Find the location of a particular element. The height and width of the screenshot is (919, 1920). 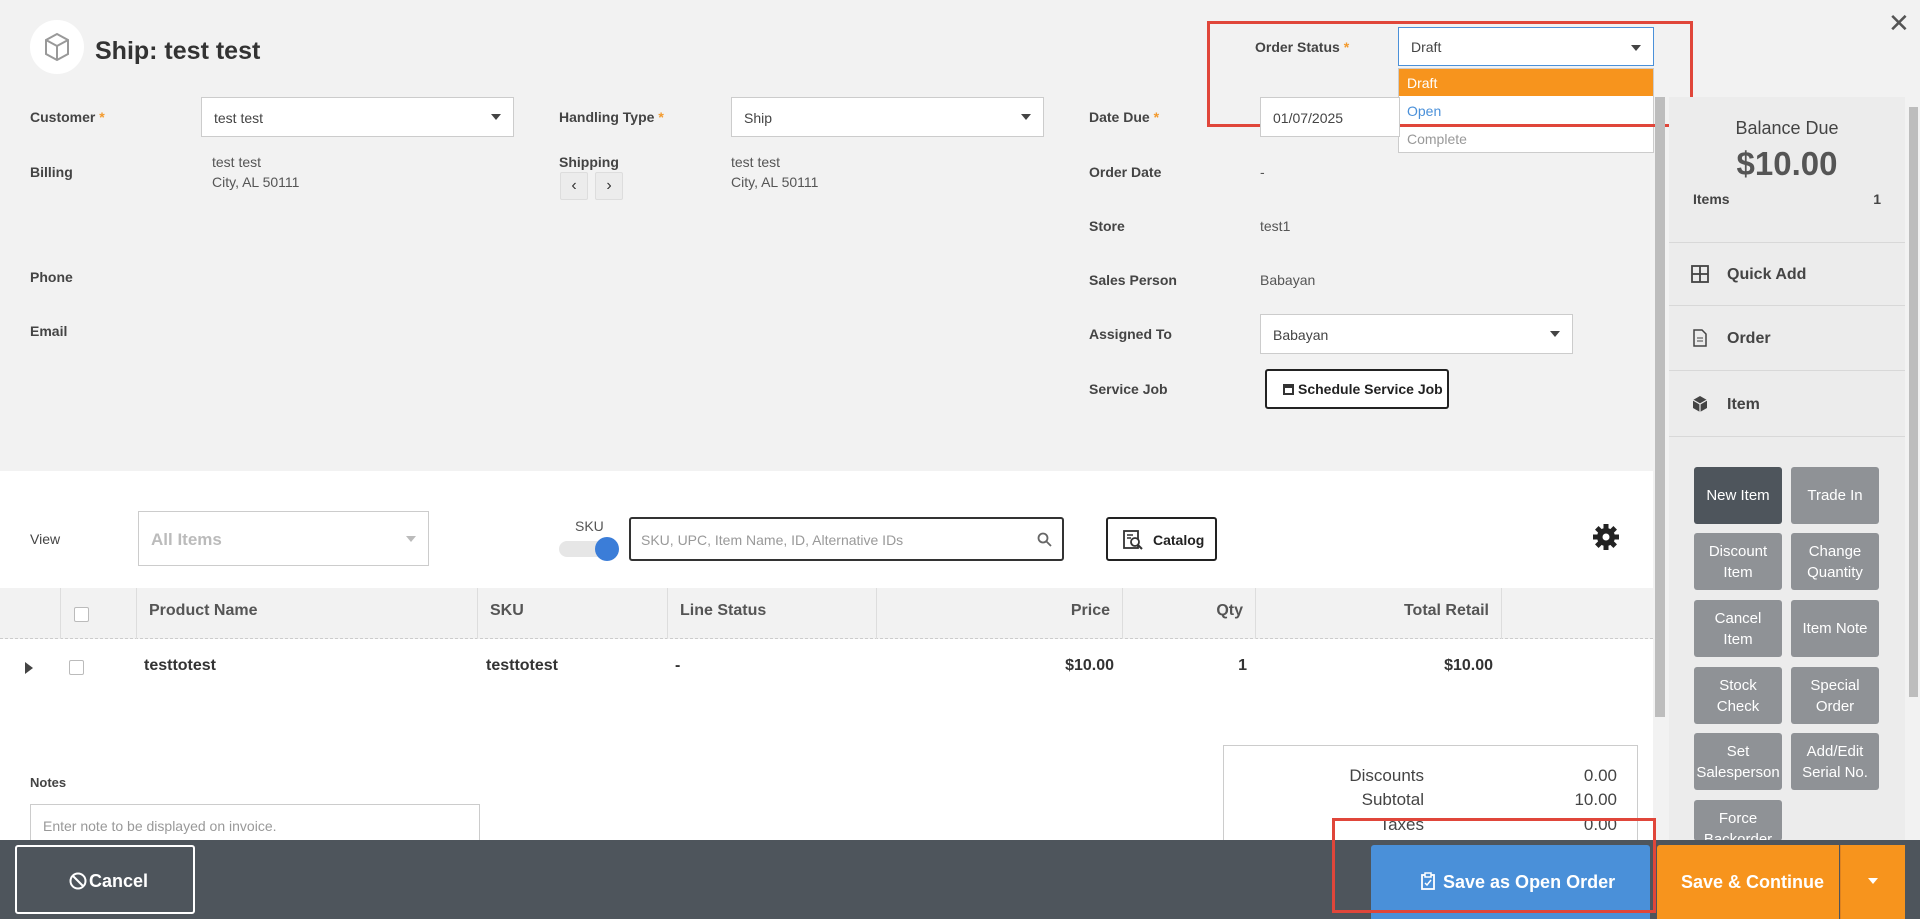

force-backorder-button: Force Backorder is located at coordinates (1738, 820).